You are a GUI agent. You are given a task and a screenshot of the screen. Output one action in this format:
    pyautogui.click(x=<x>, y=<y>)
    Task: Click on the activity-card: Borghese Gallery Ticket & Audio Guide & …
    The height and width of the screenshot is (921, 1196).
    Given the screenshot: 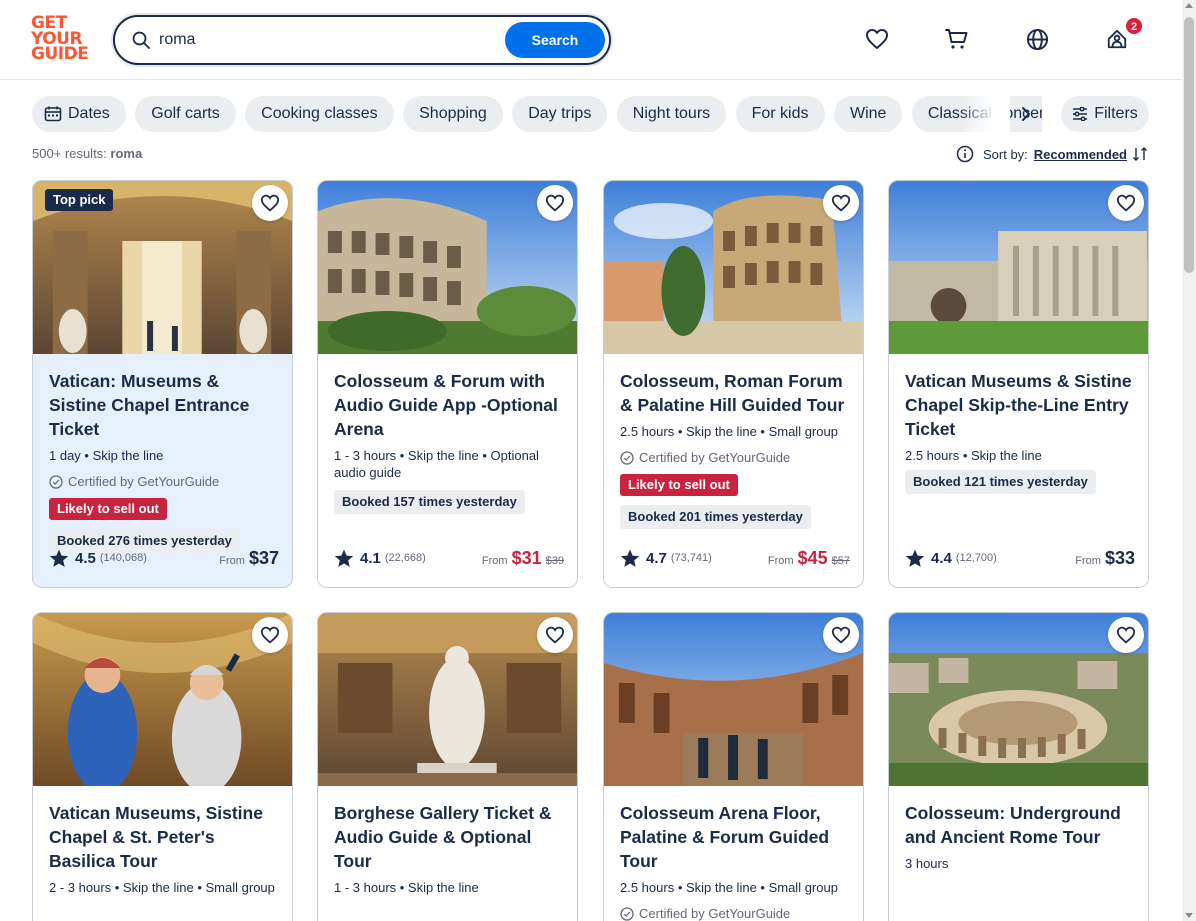 What is the action you would take?
    pyautogui.click(x=447, y=766)
    